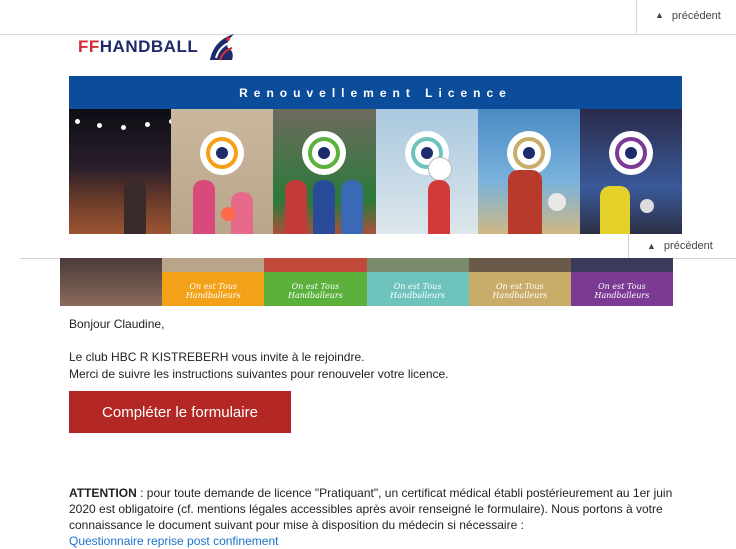  What do you see at coordinates (111, 282) in the screenshot?
I see `slogan-panel-arena` at bounding box center [111, 282].